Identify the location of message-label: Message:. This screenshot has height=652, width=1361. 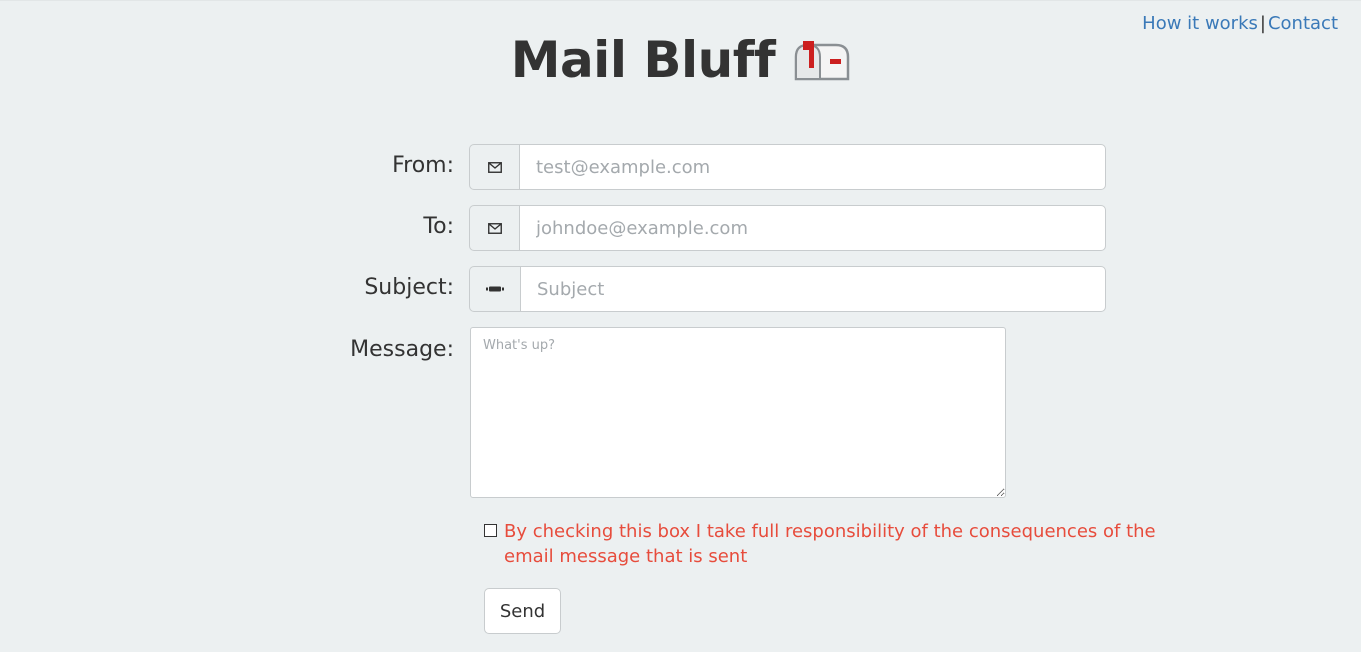
(402, 349).